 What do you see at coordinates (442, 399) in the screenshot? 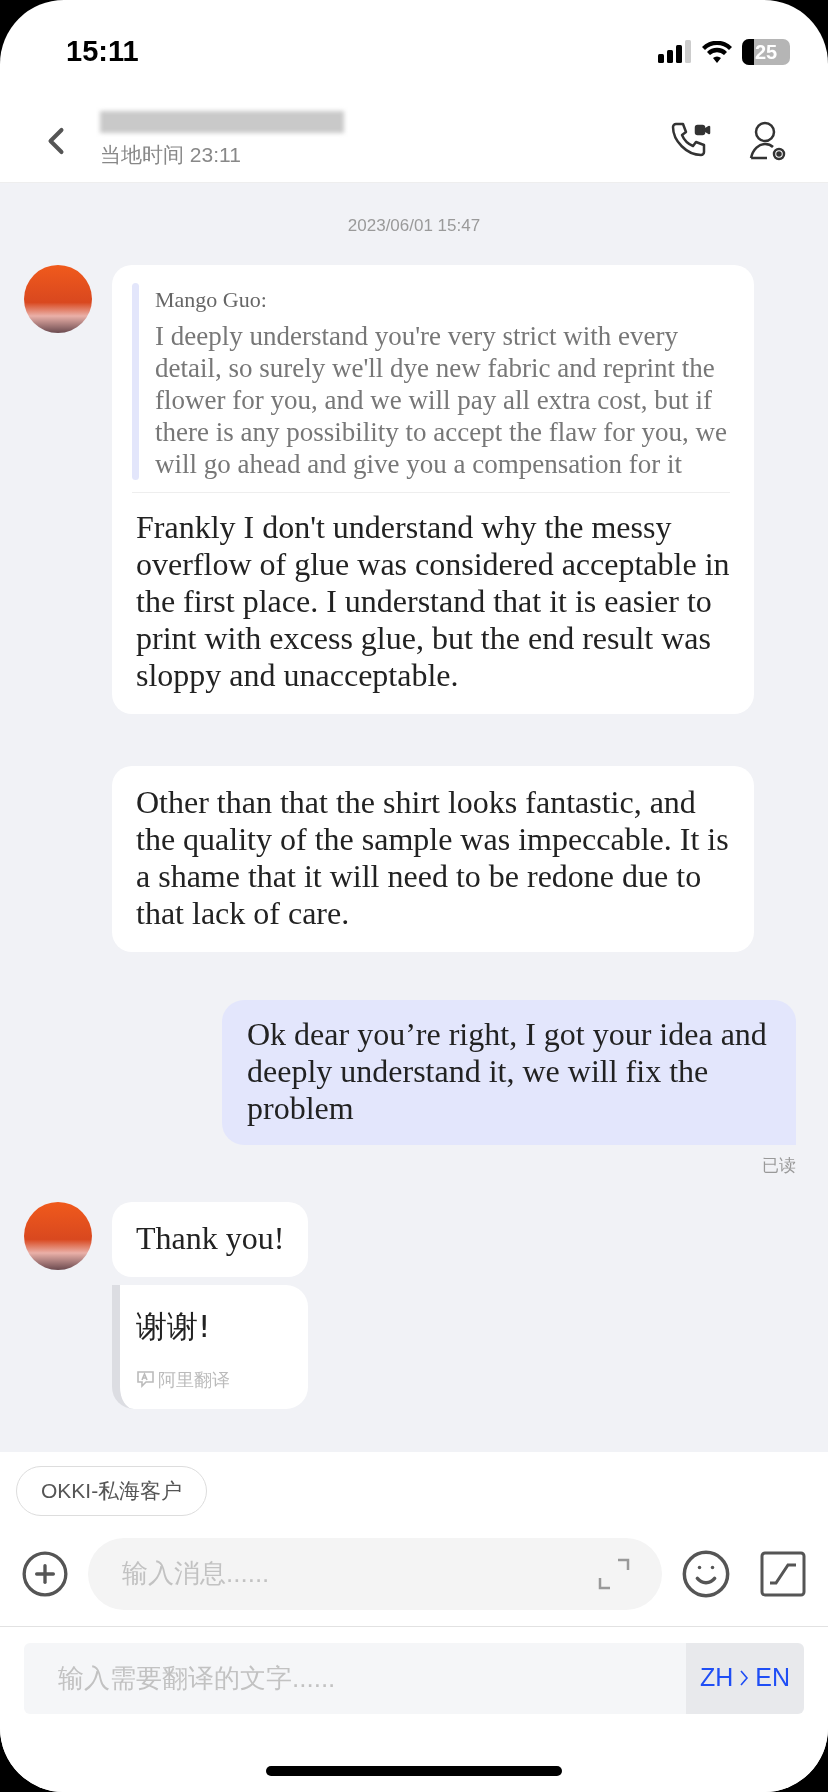
I see `quoted-message: I deeply understand you're very strict with every detail, so surely we'll dye new fabric and reprint the flower for you, and we will pay all extra cost, but if there is any possibility to accept the flaw for you, we will go ahead and give you a compensation for it` at bounding box center [442, 399].